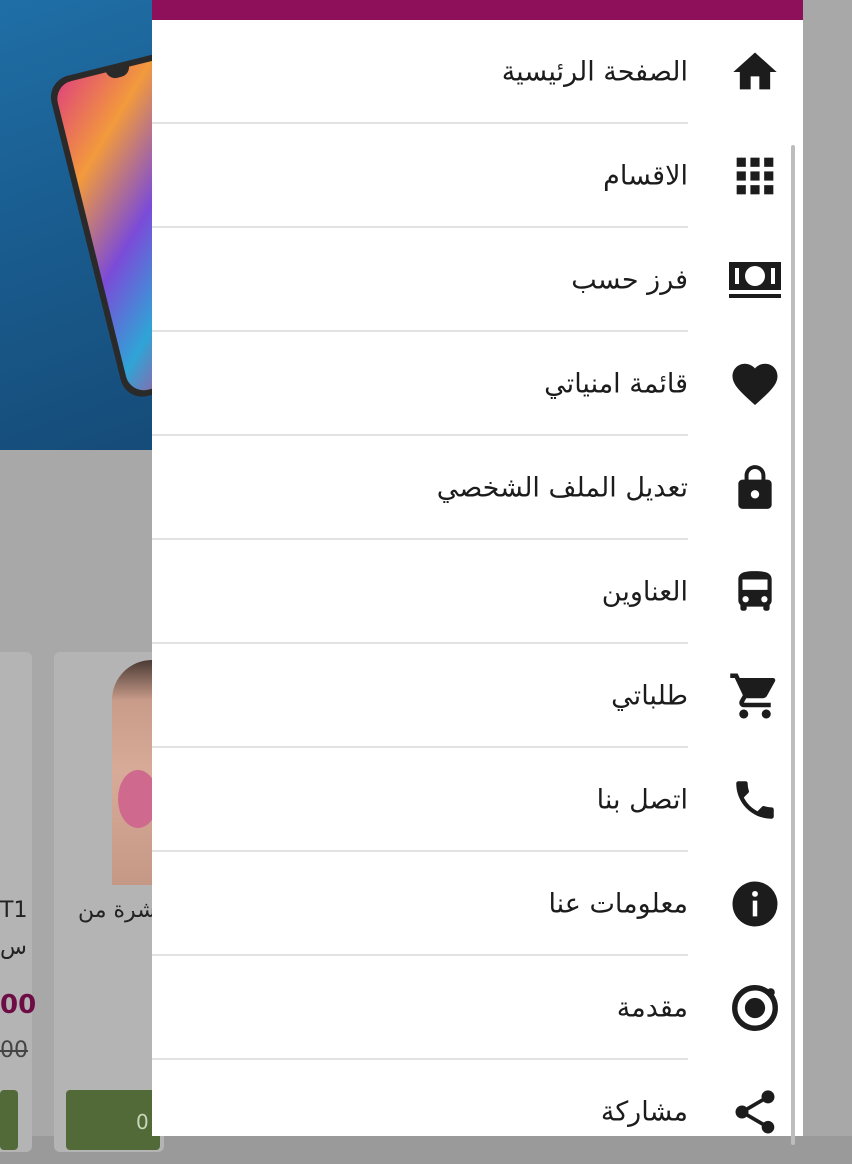 This screenshot has height=1164, width=852. Describe the element at coordinates (755, 280) in the screenshot. I see `money-icon` at that location.